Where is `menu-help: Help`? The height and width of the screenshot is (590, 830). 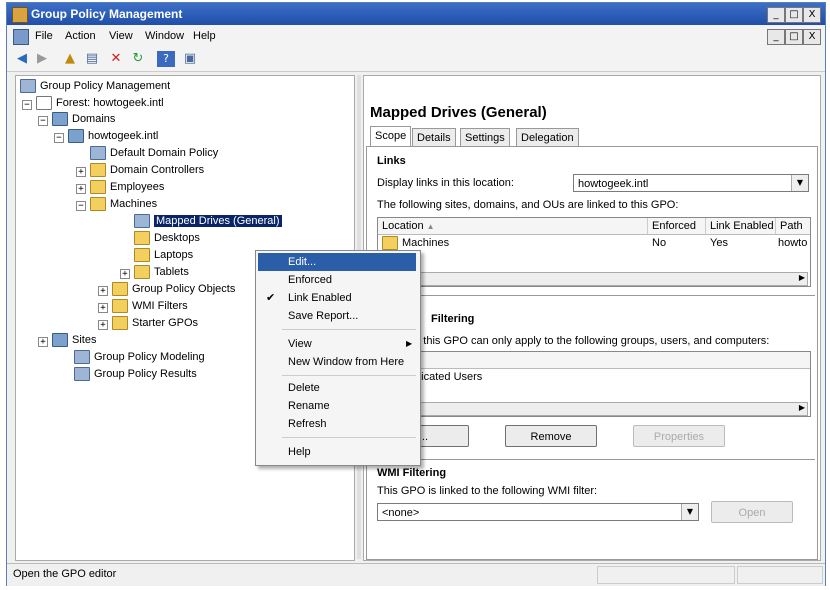
menu-help: Help is located at coordinates (204, 36).